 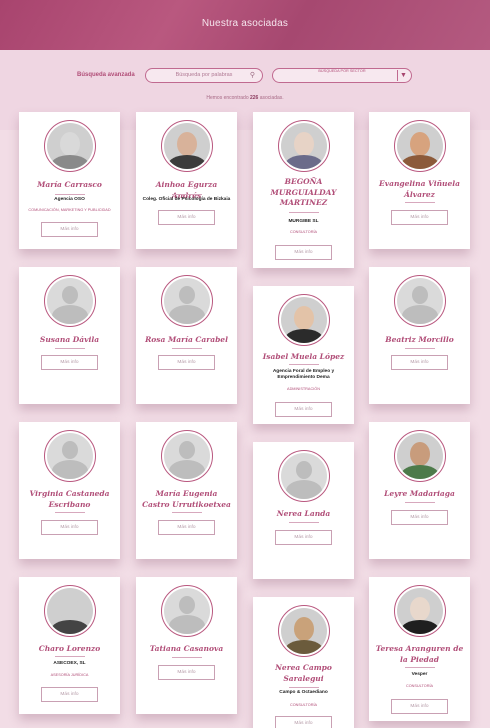 I want to click on member-name: Isabel Muela López, so click(x=303, y=356).